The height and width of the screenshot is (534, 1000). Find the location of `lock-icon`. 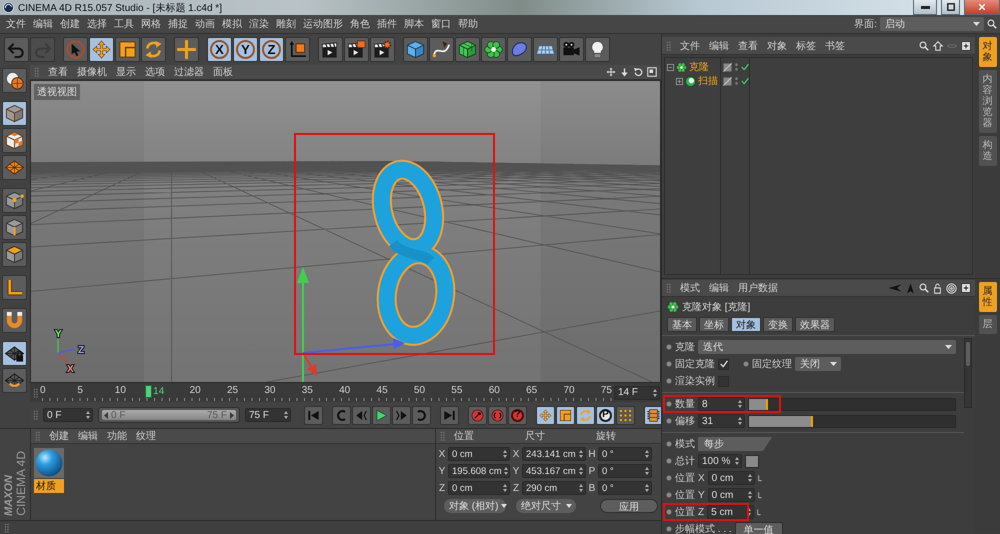

lock-icon is located at coordinates (937, 288).